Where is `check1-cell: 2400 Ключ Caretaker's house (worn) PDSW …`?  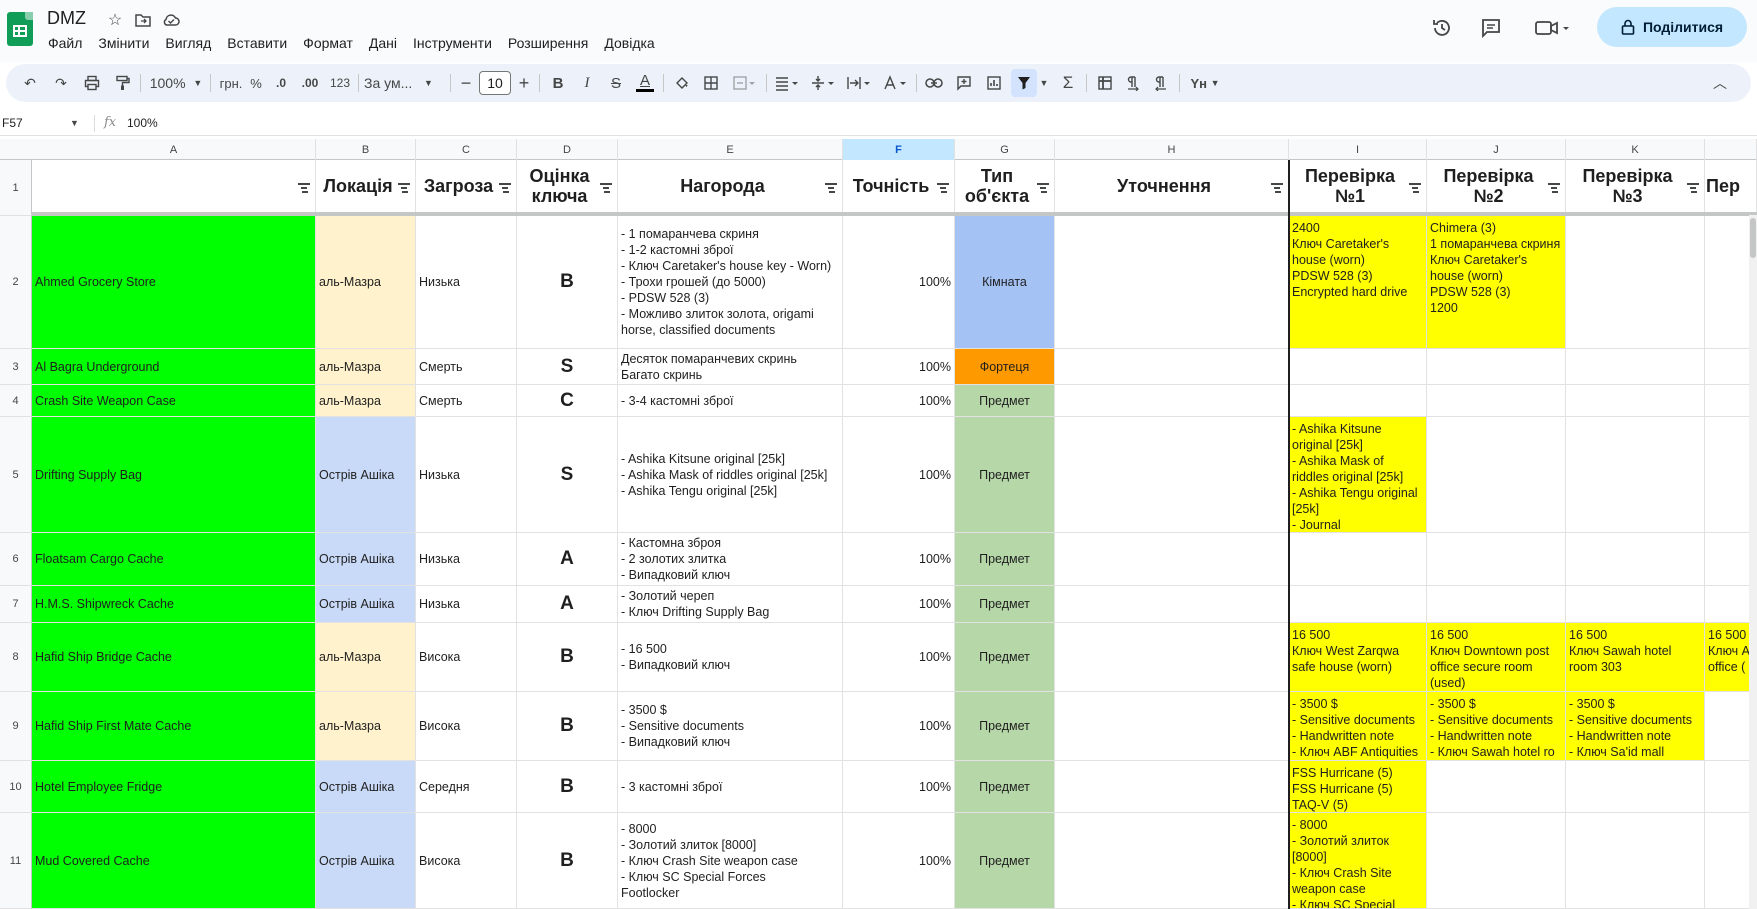
check1-cell: 2400 Ключ Caretaker's house (worn) PDSW … is located at coordinates (1358, 282).